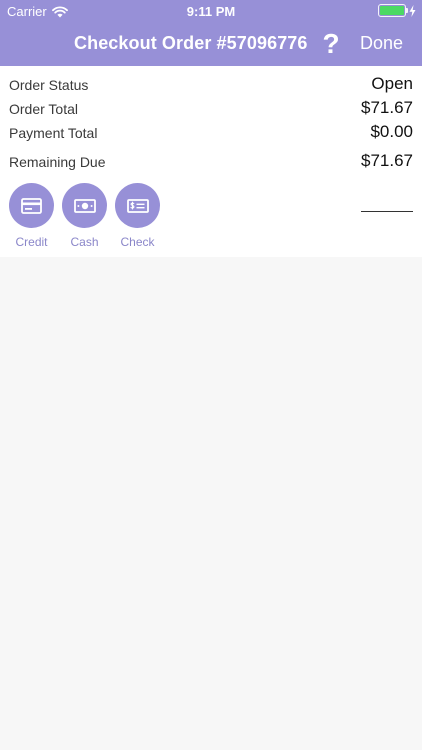 Image resolution: width=422 pixels, height=750 pixels. I want to click on check-payment-circle, so click(137, 205).